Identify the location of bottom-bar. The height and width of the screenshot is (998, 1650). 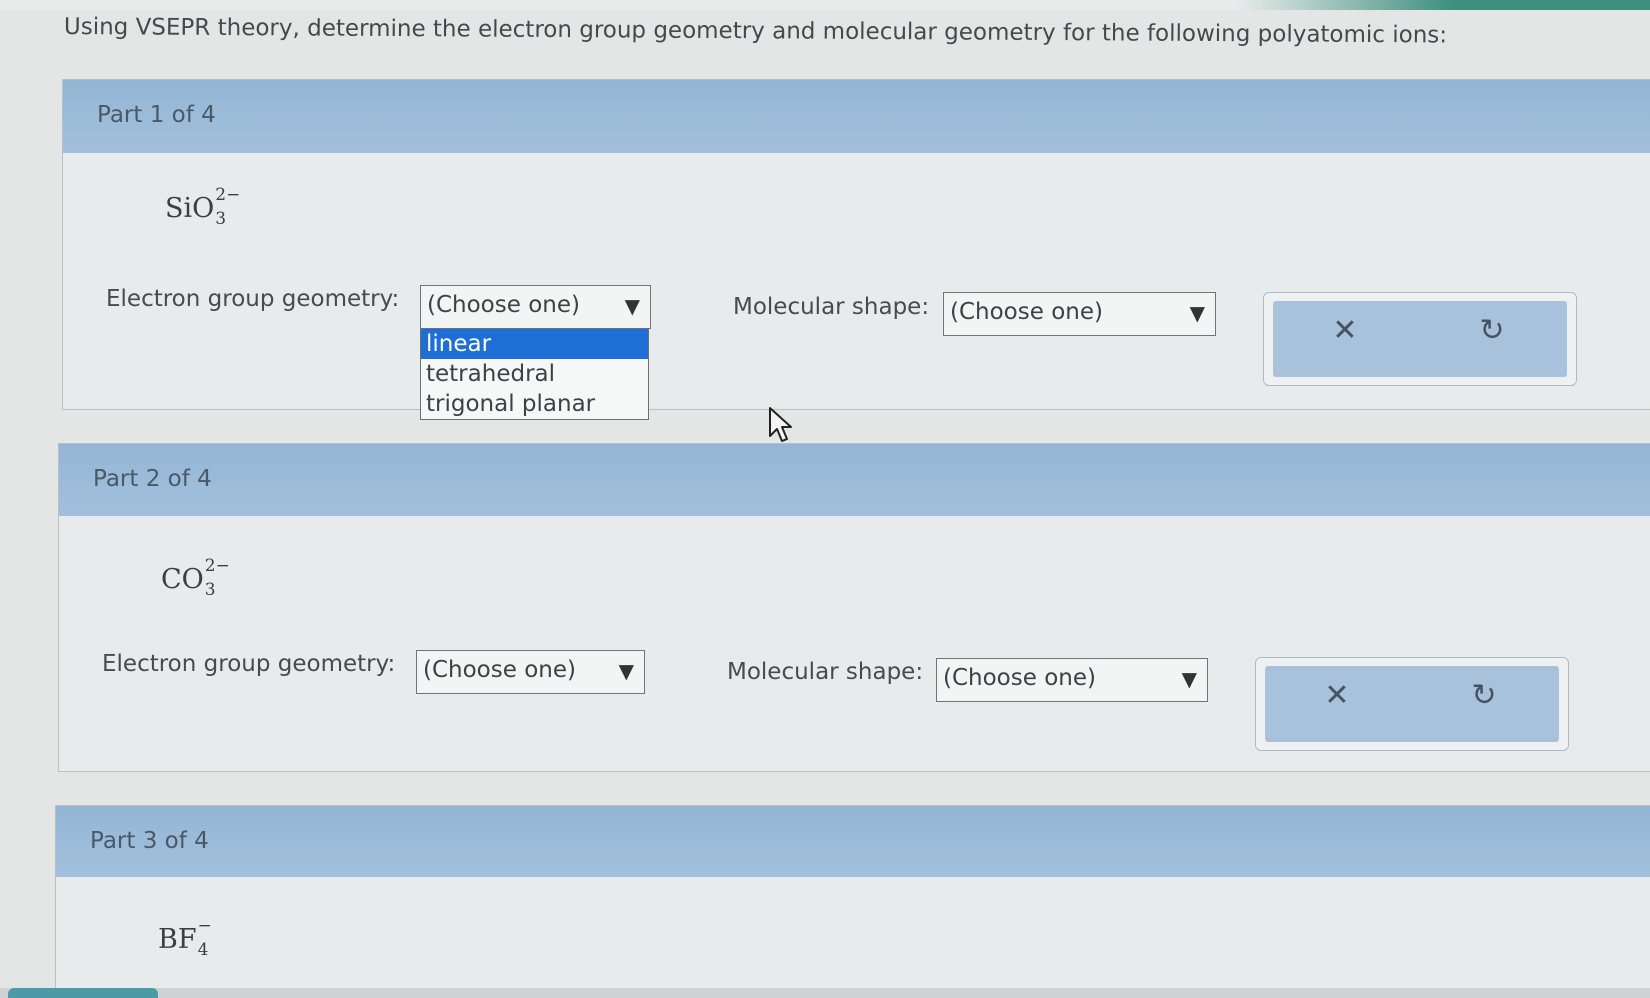
(825, 993).